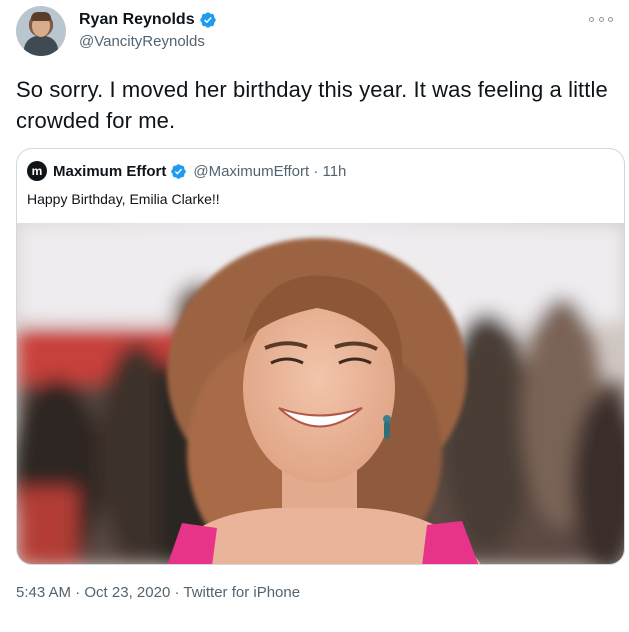 Image resolution: width=629 pixels, height=632 pixels. Describe the element at coordinates (43, 592) in the screenshot. I see `tweet-time: 5:43 AM` at that location.